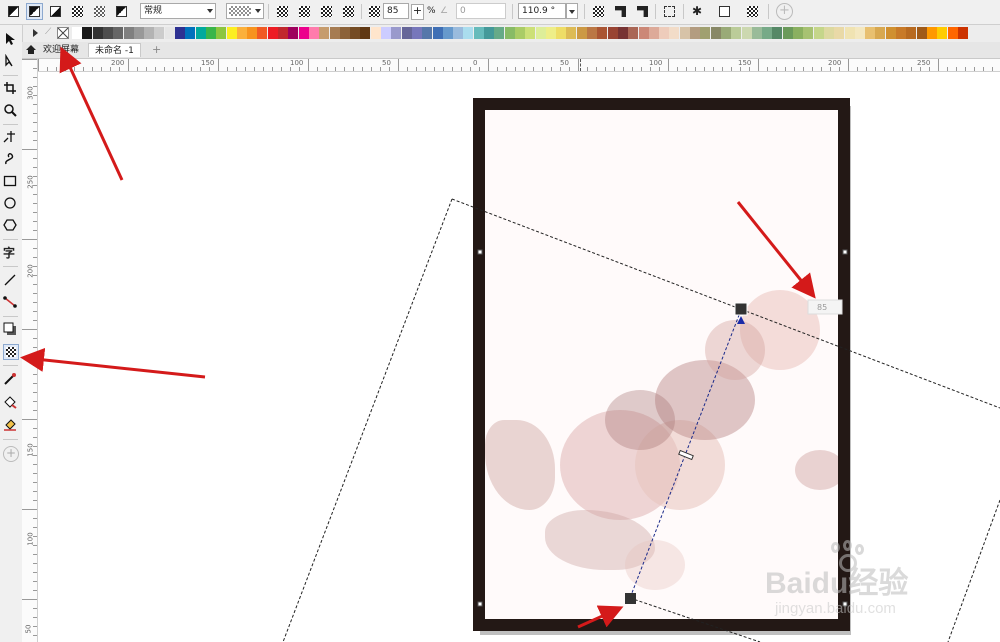 The image size is (1000, 642). I want to click on watermark-url: jingyan.baidu.com, so click(835, 608).